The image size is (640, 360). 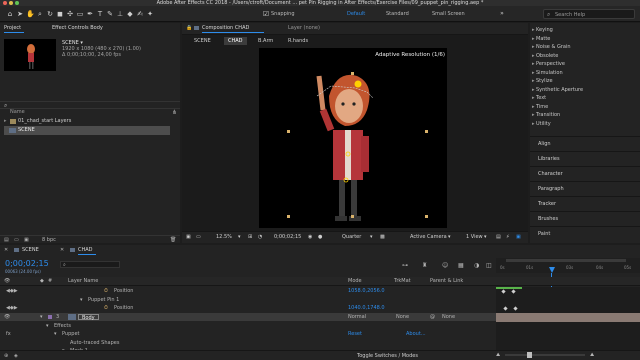 I want to click on home-icon: ⌂, so click(x=10, y=14).